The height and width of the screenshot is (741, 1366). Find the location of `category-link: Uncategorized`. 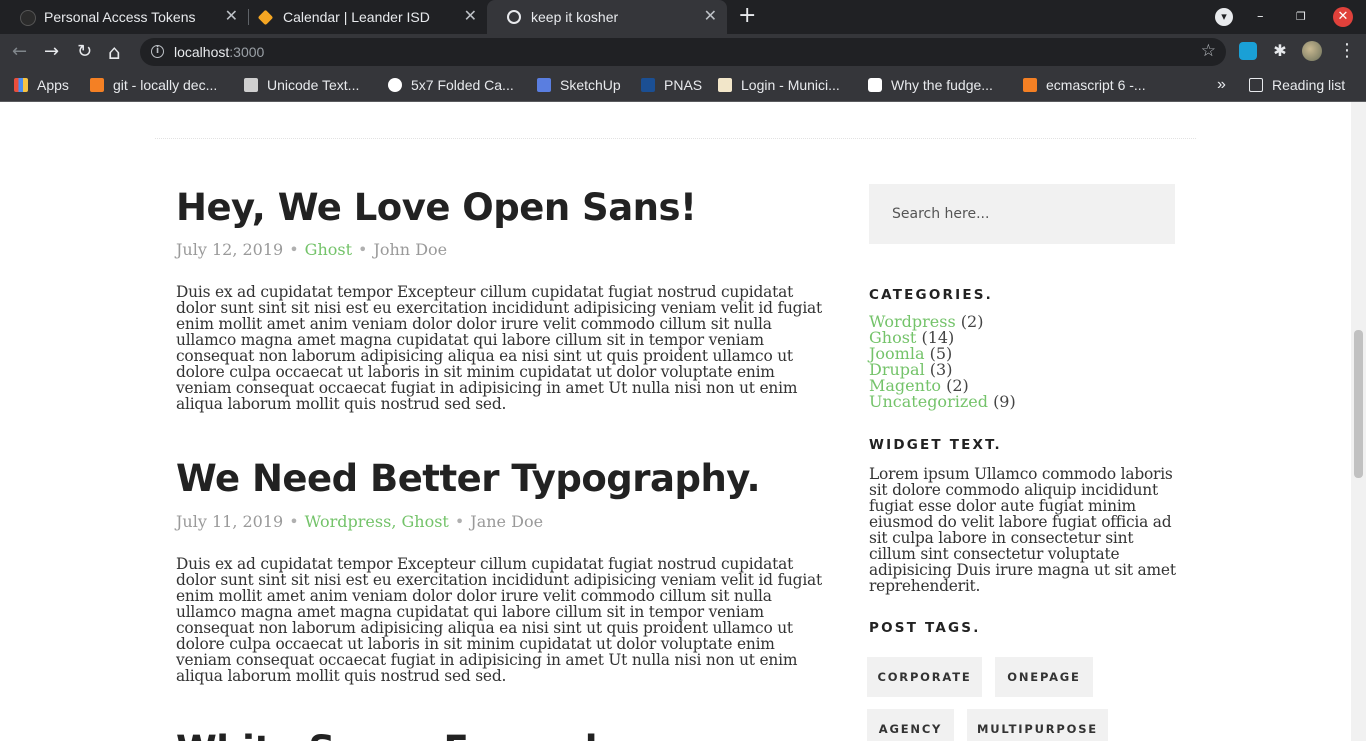

category-link: Uncategorized is located at coordinates (928, 401).